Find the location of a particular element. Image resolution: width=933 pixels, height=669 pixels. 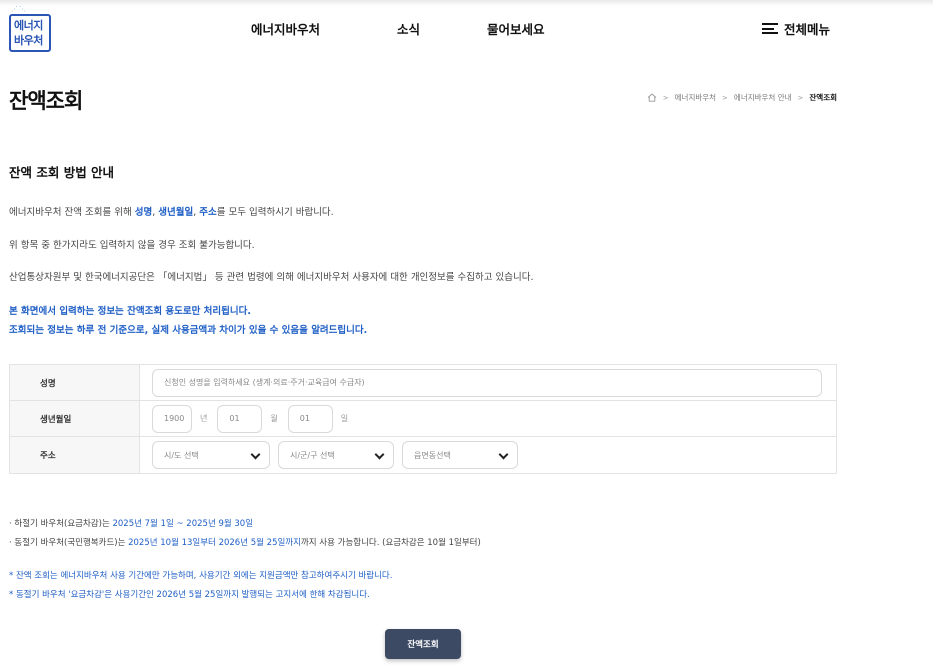

name-input: 신청인 성명을 입력하세요 (생계·의료·주거·교육급여 수급자) is located at coordinates (487, 382).